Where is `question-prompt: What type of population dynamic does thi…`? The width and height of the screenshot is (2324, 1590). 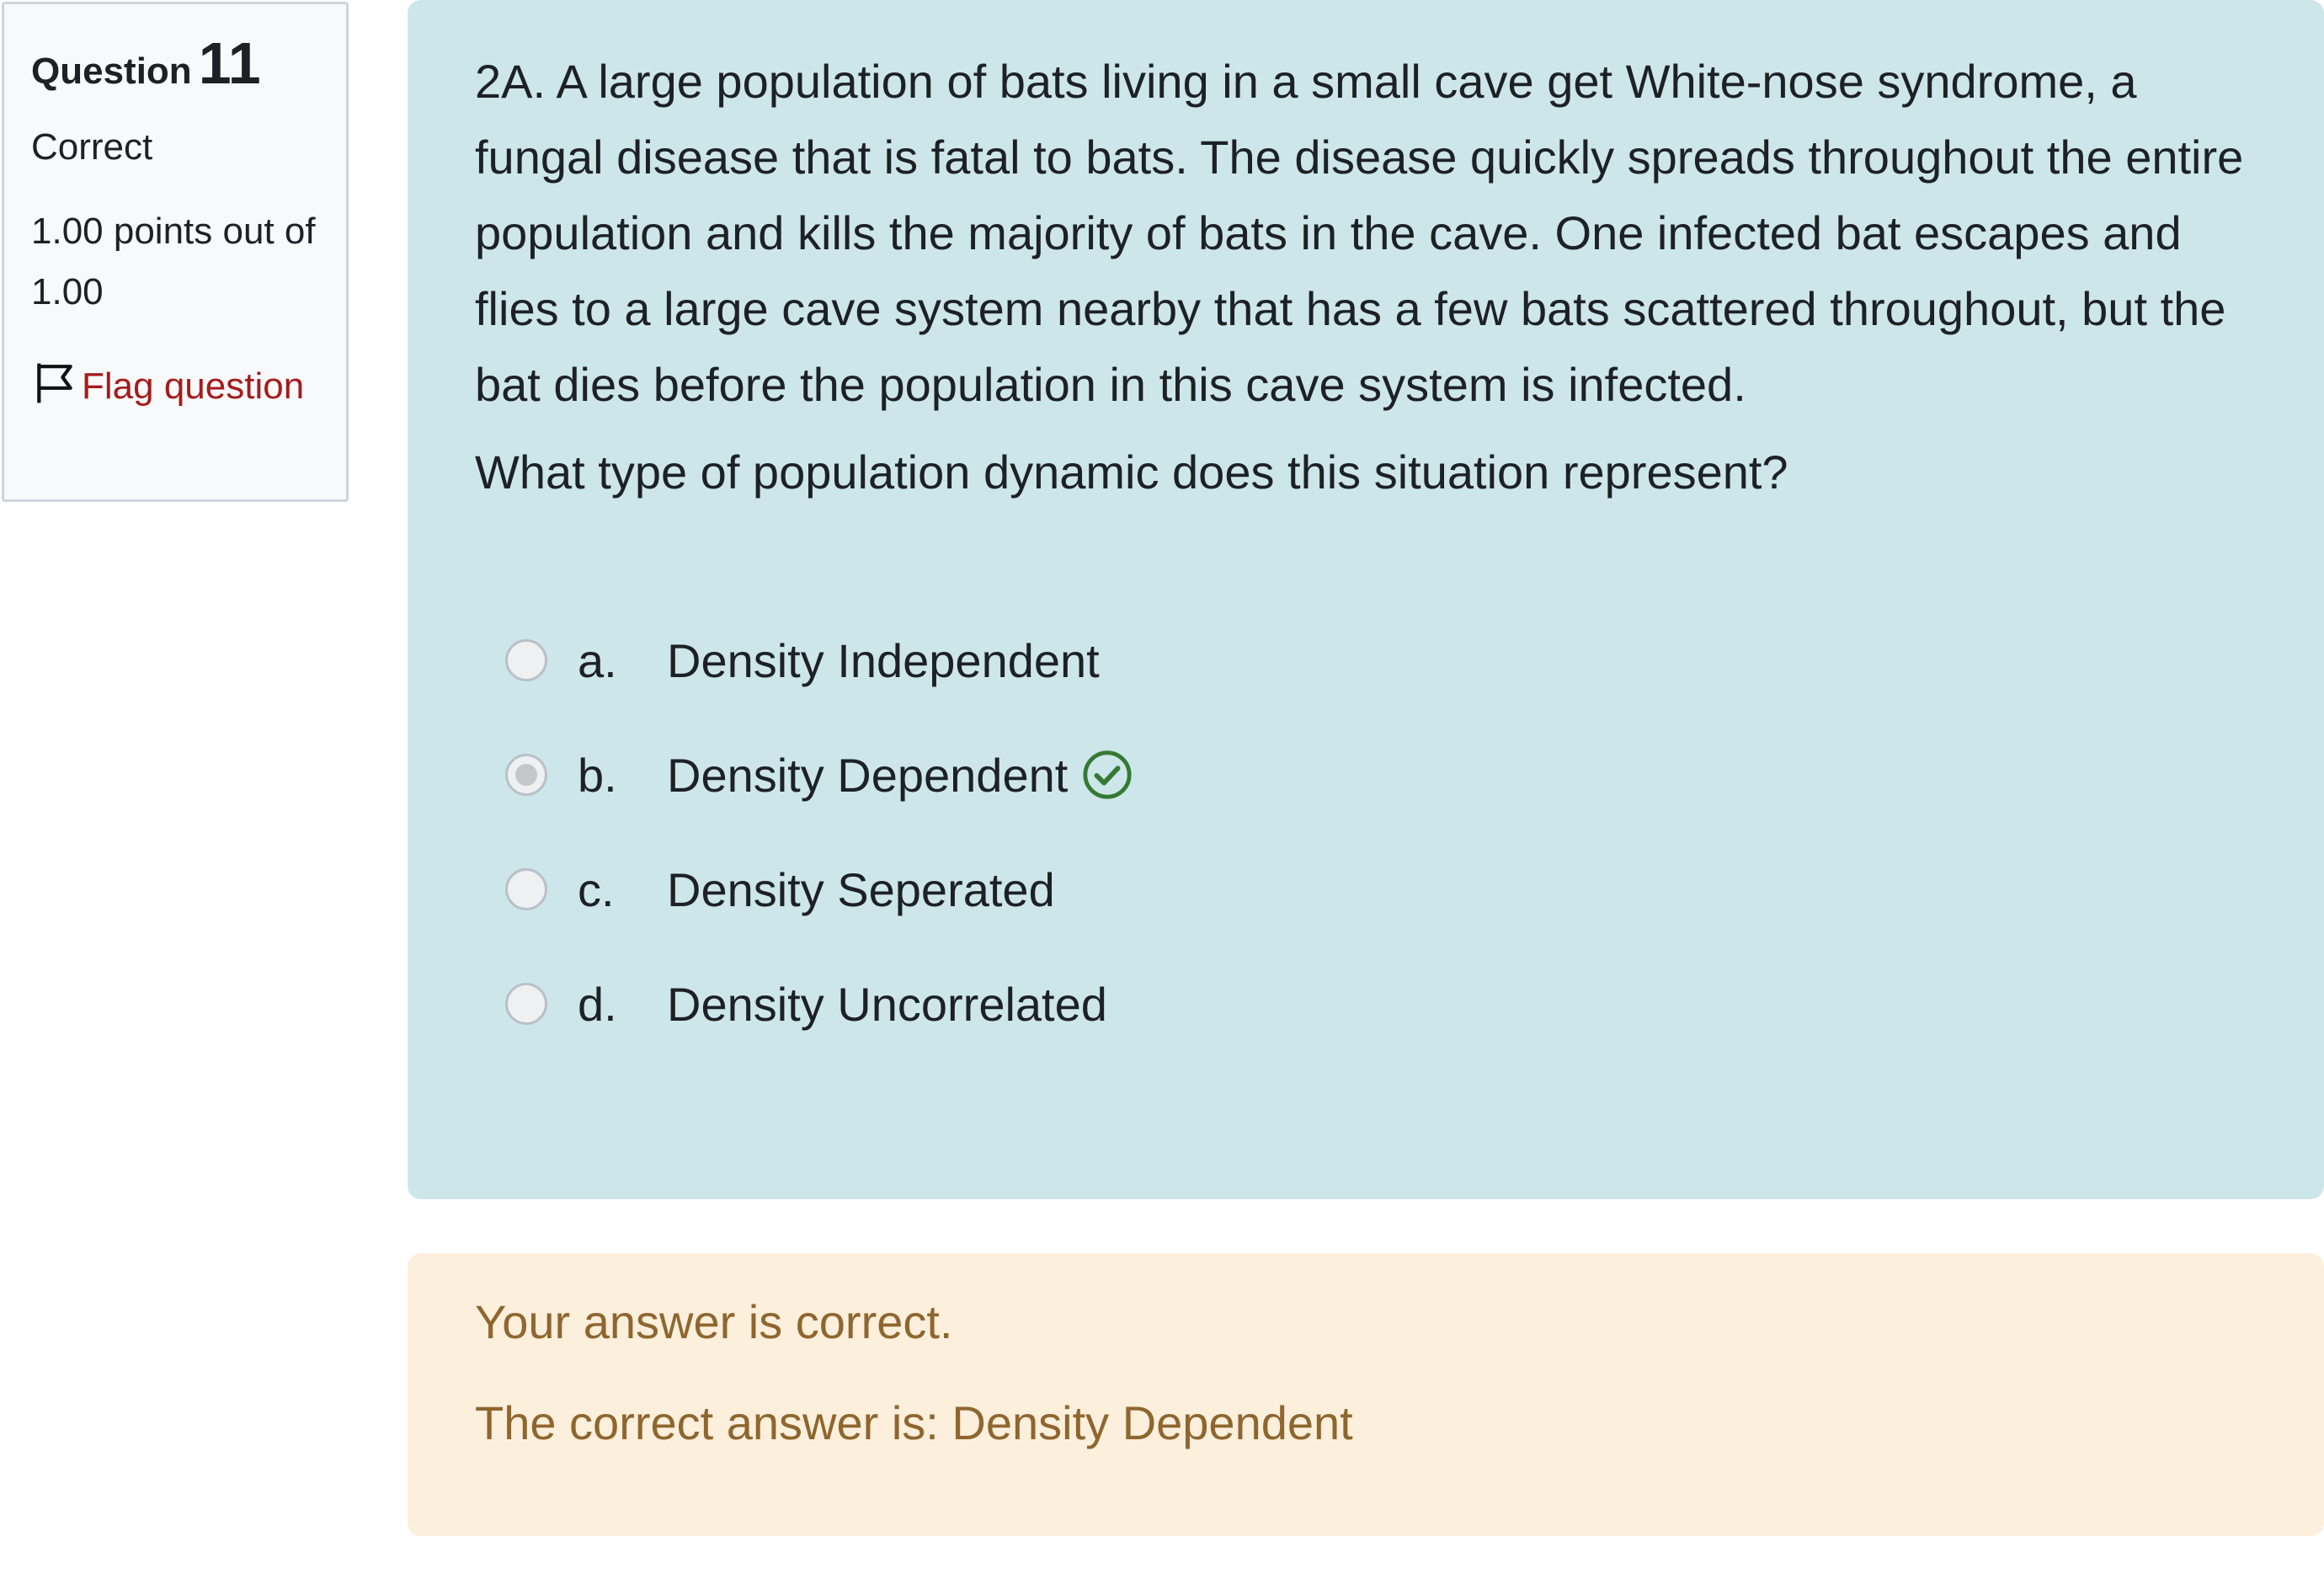 question-prompt: What type of population dynamic does thi… is located at coordinates (1131, 473).